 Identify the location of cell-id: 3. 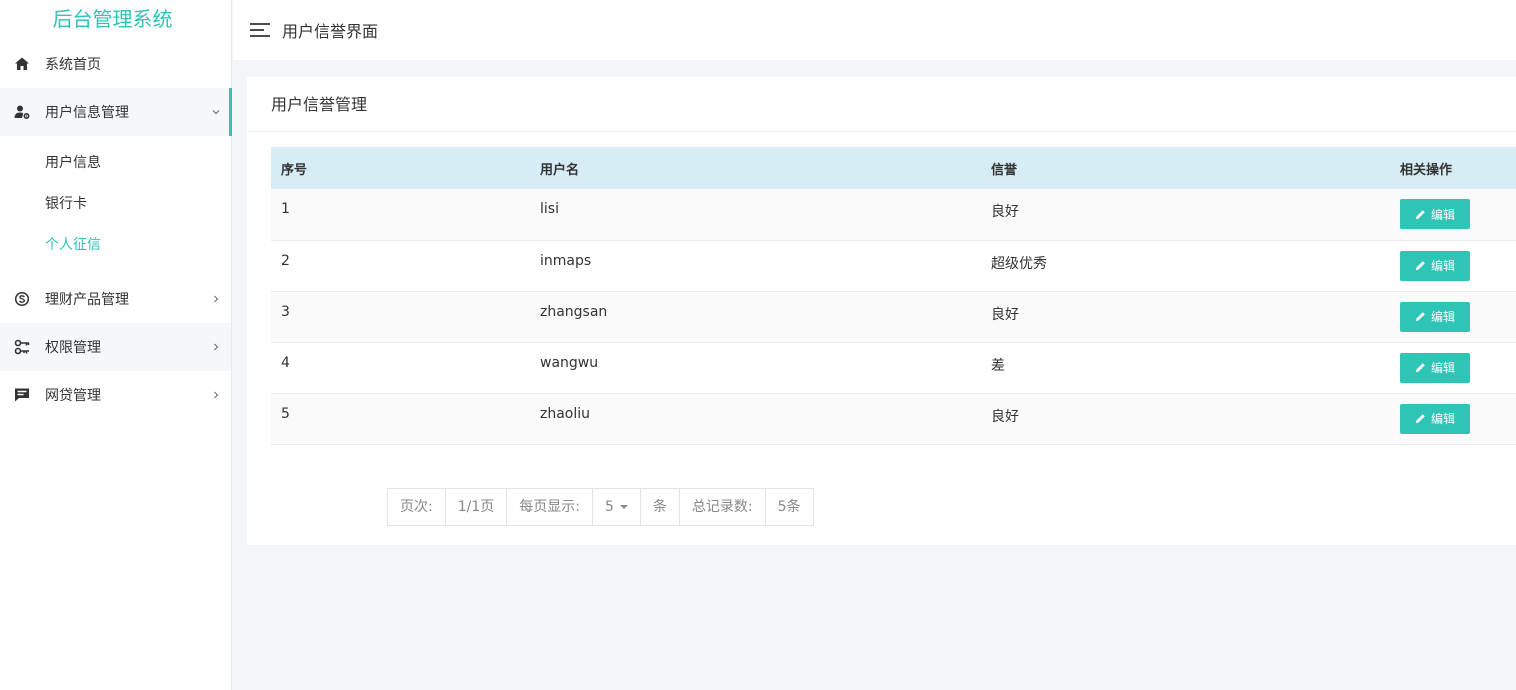
(285, 311).